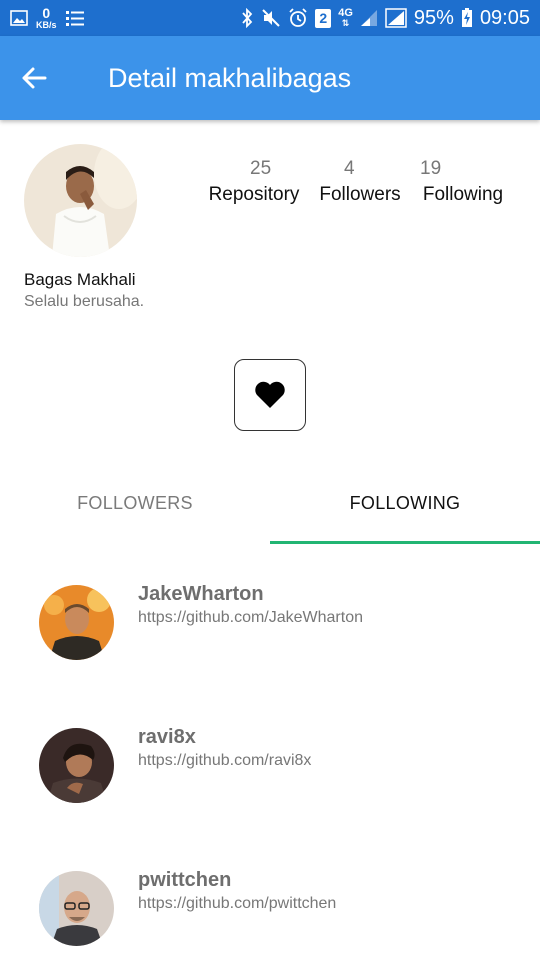 Image resolution: width=540 pixels, height=960 pixels. What do you see at coordinates (360, 194) in the screenshot?
I see `stat-followers-label: Followers` at bounding box center [360, 194].